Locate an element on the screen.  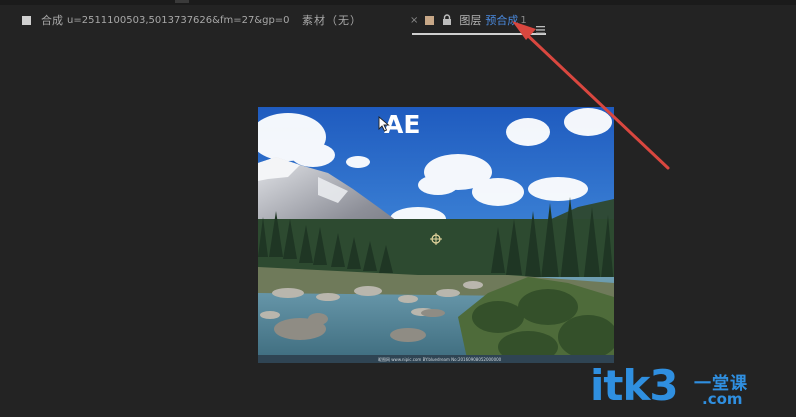
site-watermark: itk3 一堂课 .com is located at coordinates (690, 388).